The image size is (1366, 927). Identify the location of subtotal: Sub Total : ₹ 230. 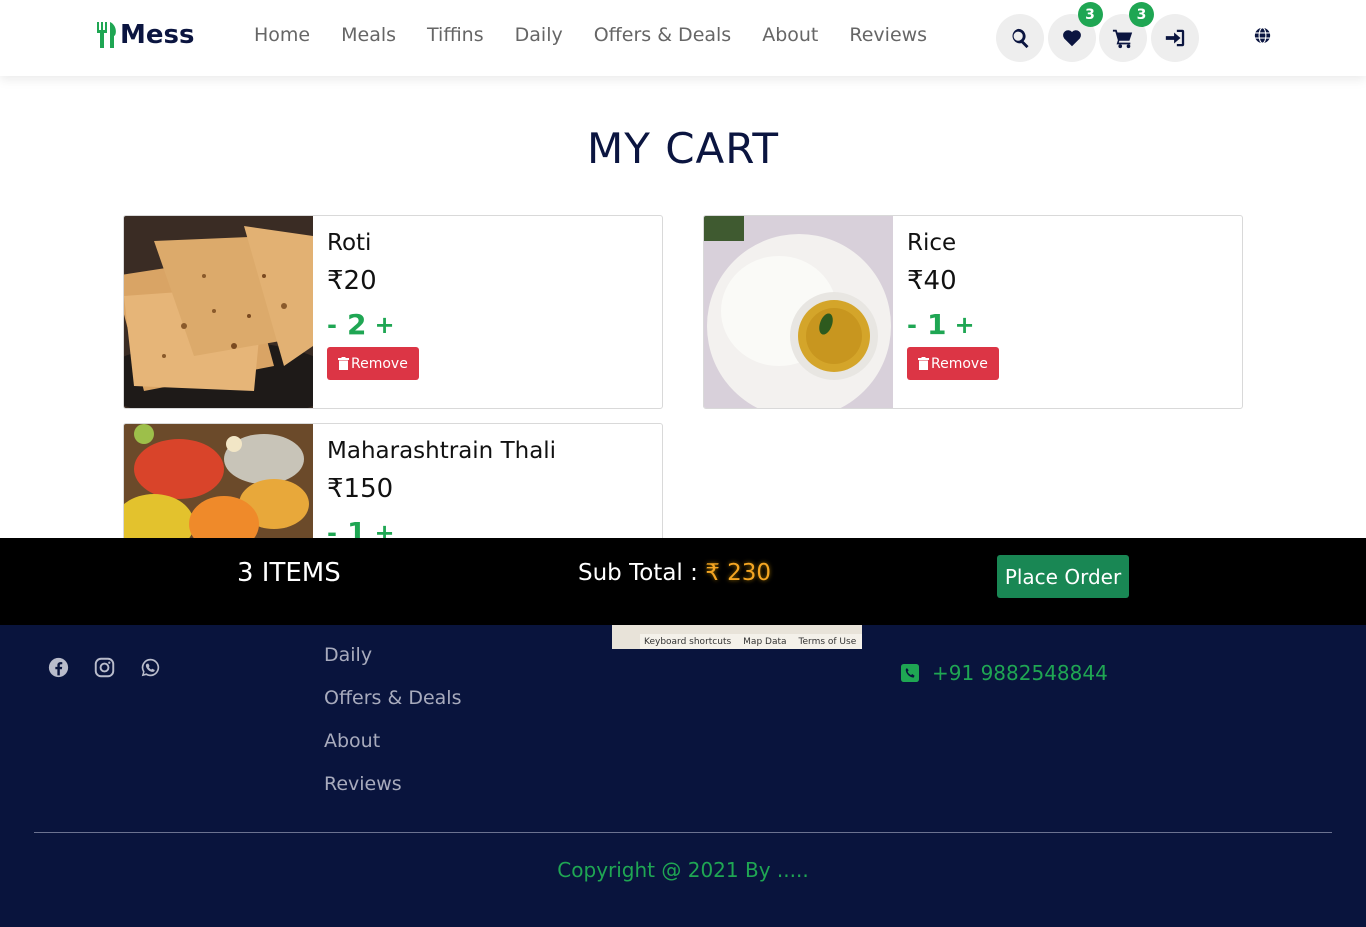
(674, 573).